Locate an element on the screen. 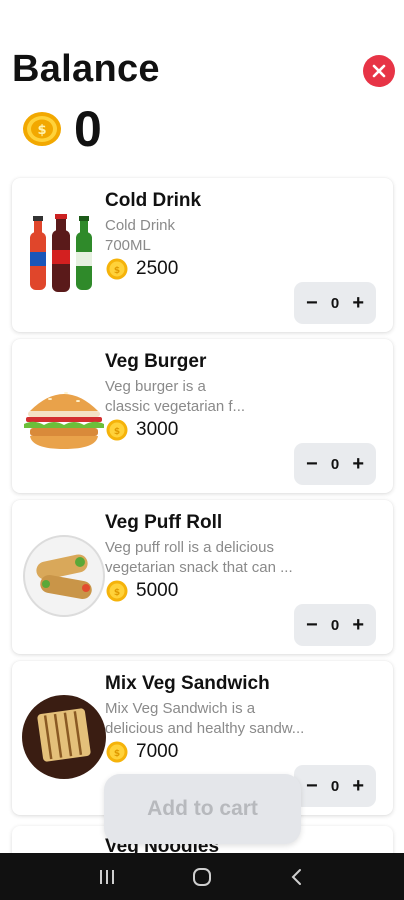 This screenshot has width=404, height=900. back-button is located at coordinates (297, 877).